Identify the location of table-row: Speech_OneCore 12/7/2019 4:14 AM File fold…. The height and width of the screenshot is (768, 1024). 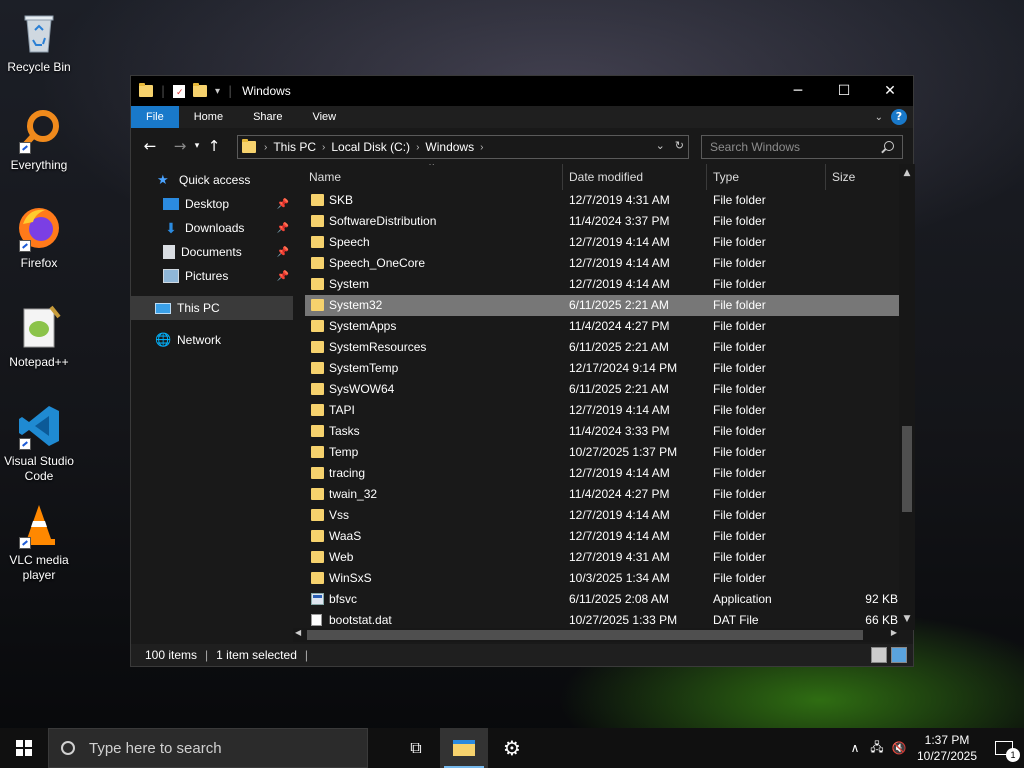
(602, 263).